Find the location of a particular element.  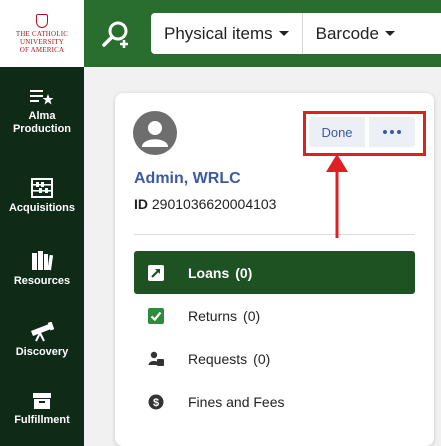

logo-line-1: THE CATHOLIC is located at coordinates (42, 33).